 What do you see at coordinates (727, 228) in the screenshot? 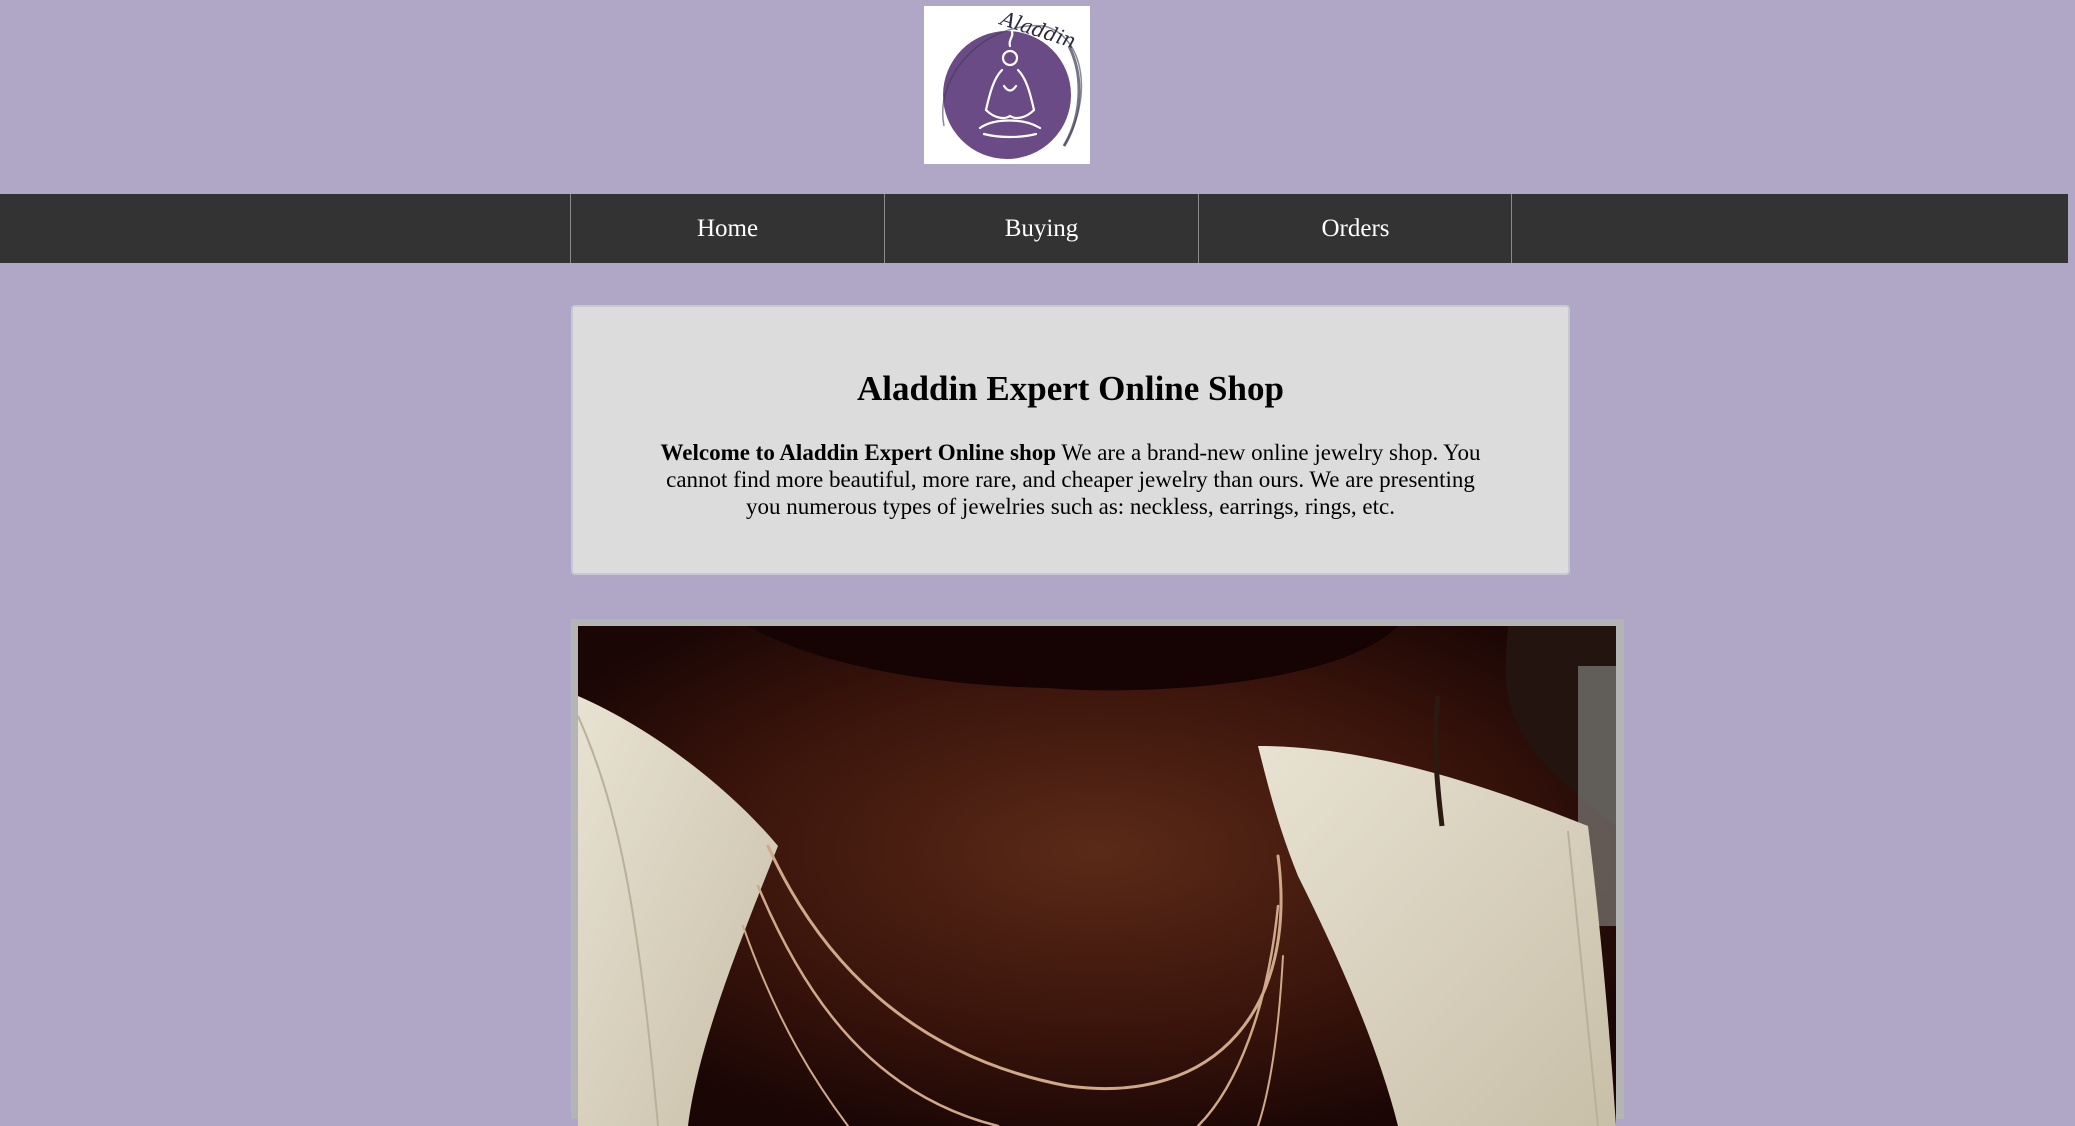
I see `nav-home-link: Home` at bounding box center [727, 228].